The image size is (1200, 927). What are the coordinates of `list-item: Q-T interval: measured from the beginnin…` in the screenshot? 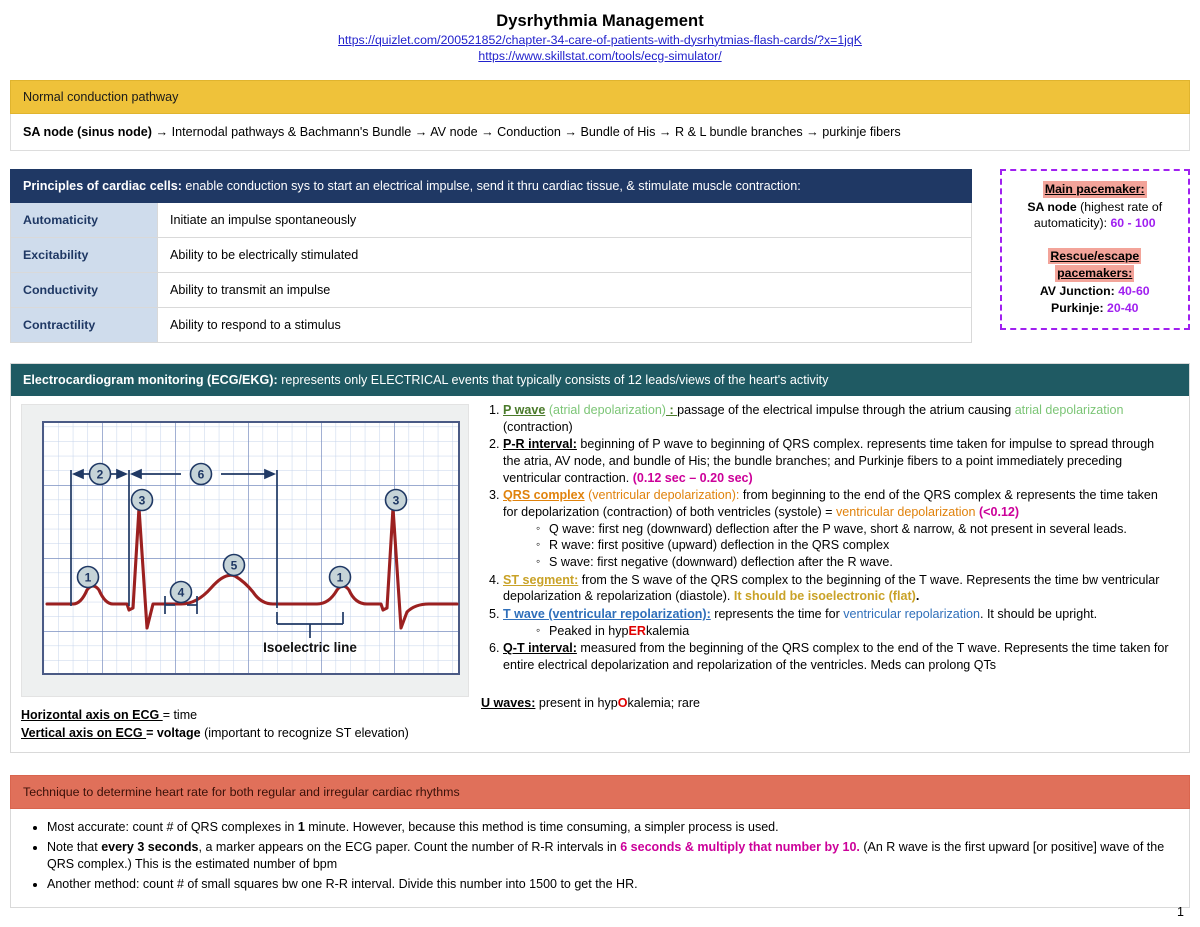 It's located at (839, 656).